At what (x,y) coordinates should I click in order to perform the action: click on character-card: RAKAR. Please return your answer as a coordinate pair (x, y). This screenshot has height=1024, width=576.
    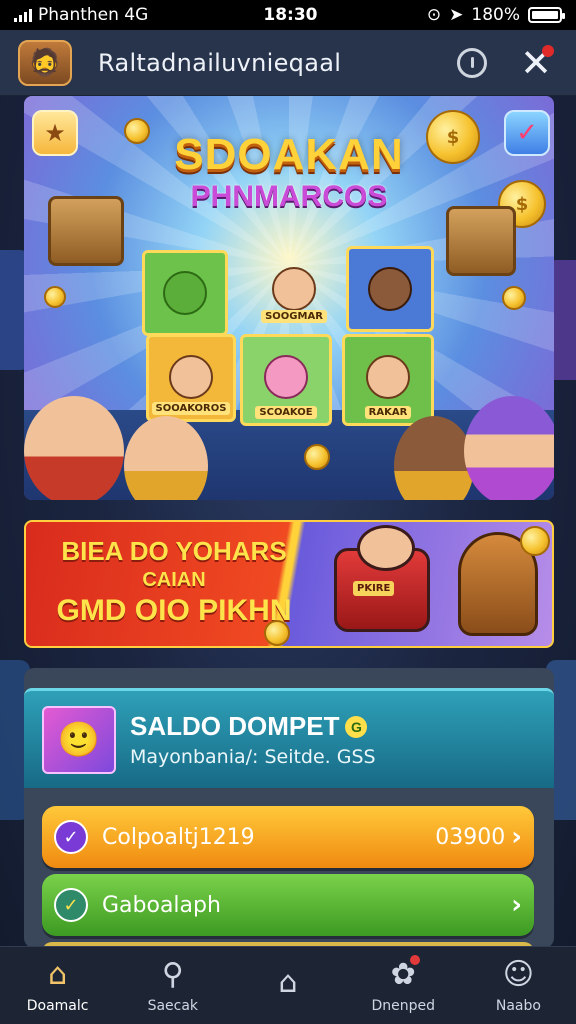
    Looking at the image, I should click on (388, 380).